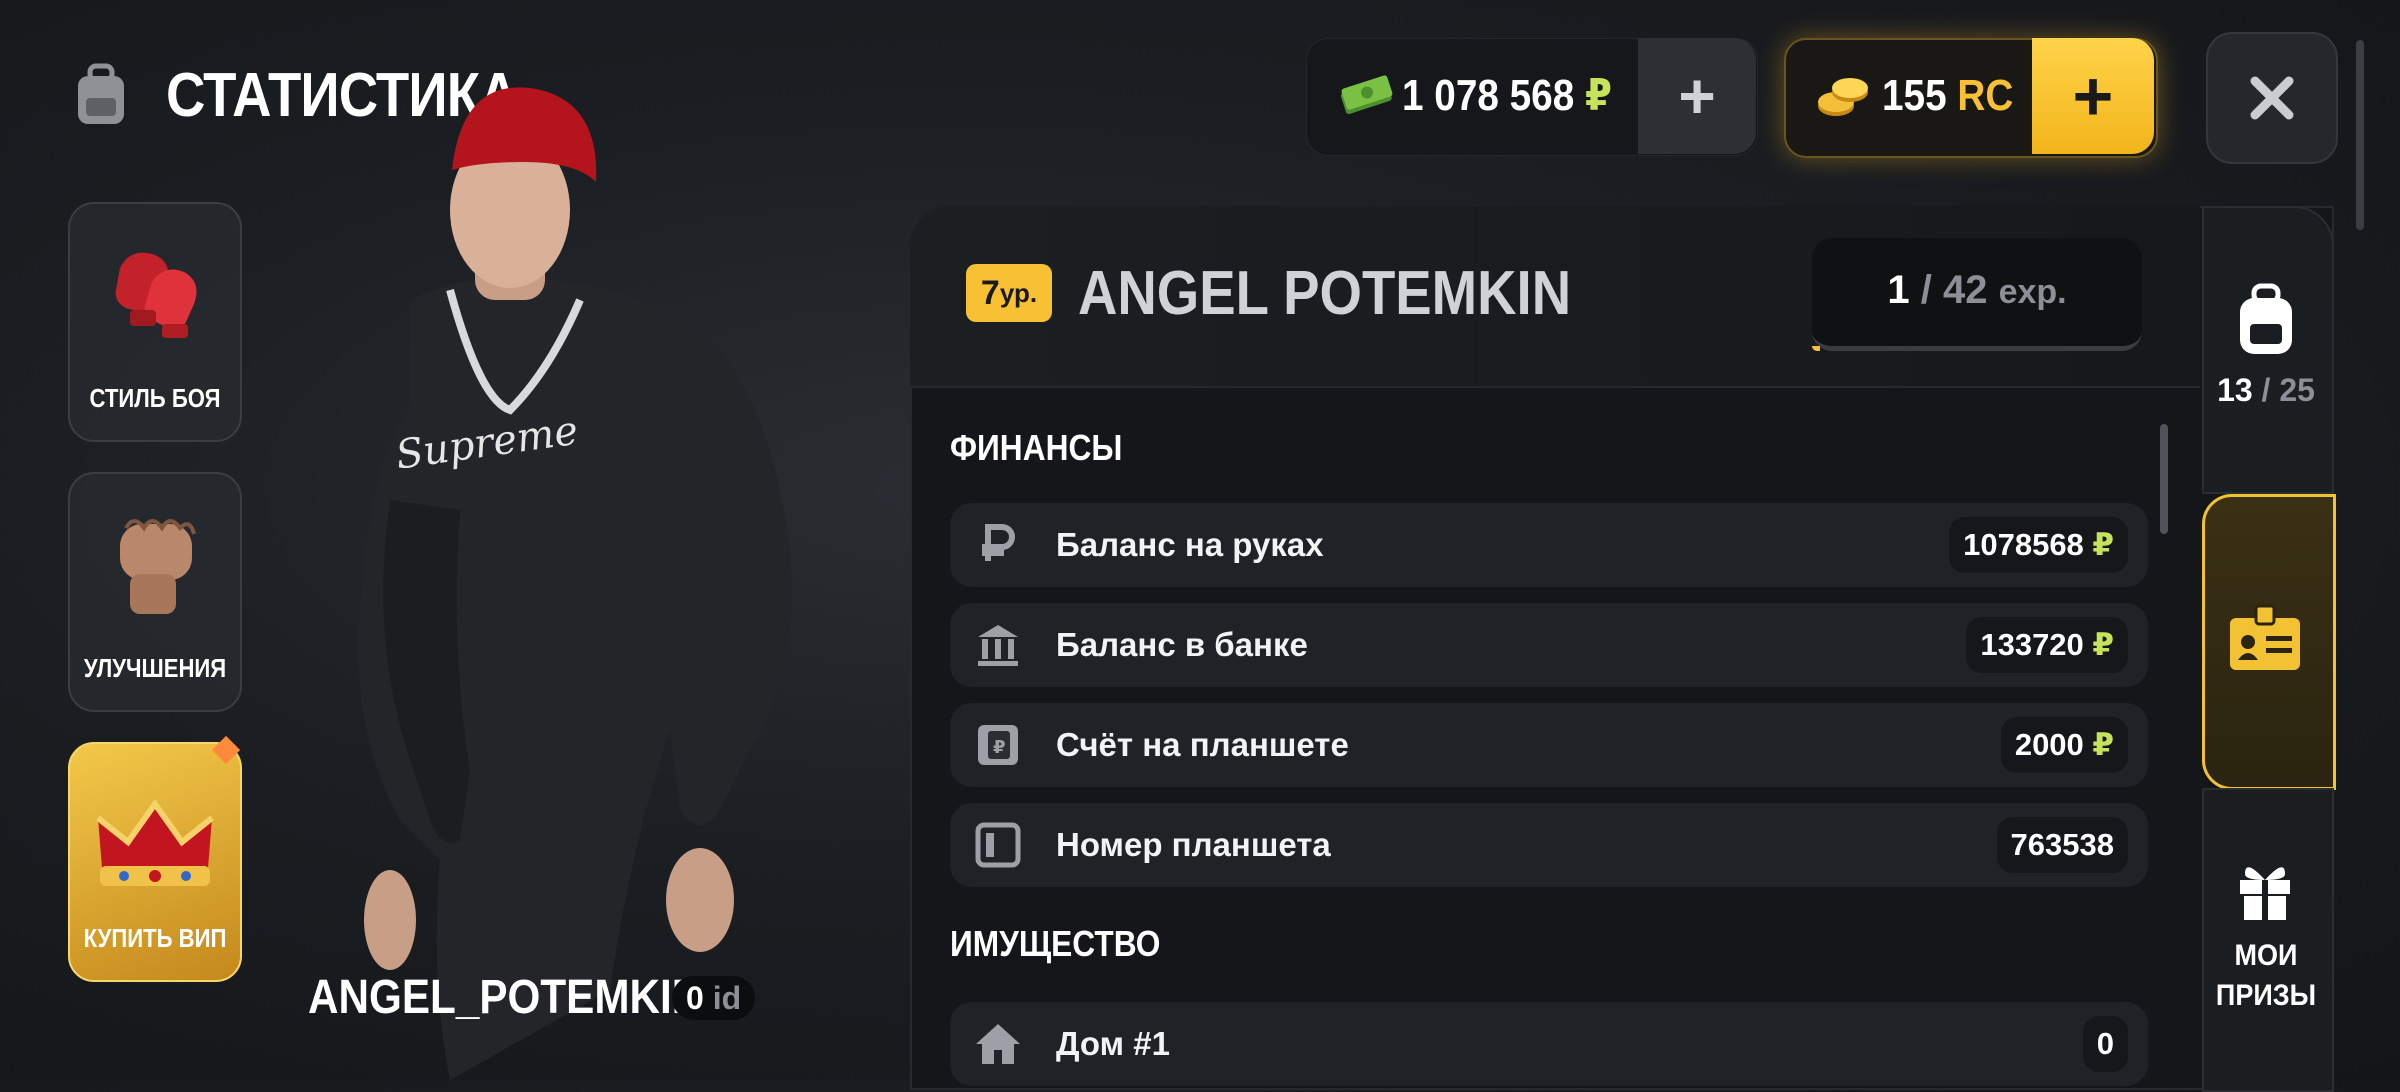  What do you see at coordinates (2266, 390) in the screenshot?
I see `inventory-count: 13 / 25` at bounding box center [2266, 390].